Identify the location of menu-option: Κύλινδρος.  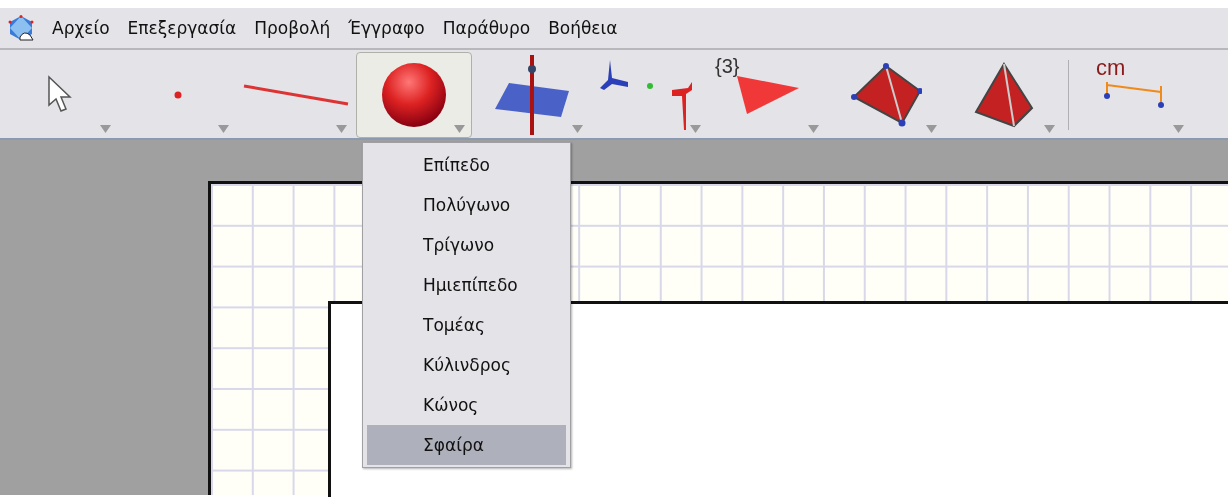
(466, 365).